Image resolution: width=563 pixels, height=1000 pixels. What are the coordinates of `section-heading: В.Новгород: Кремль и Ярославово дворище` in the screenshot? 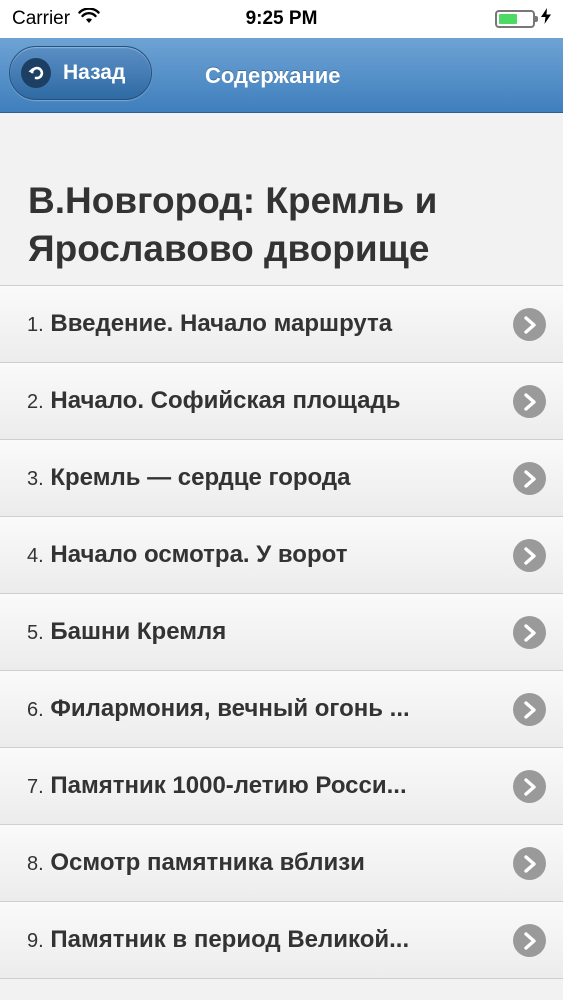 It's located at (233, 224).